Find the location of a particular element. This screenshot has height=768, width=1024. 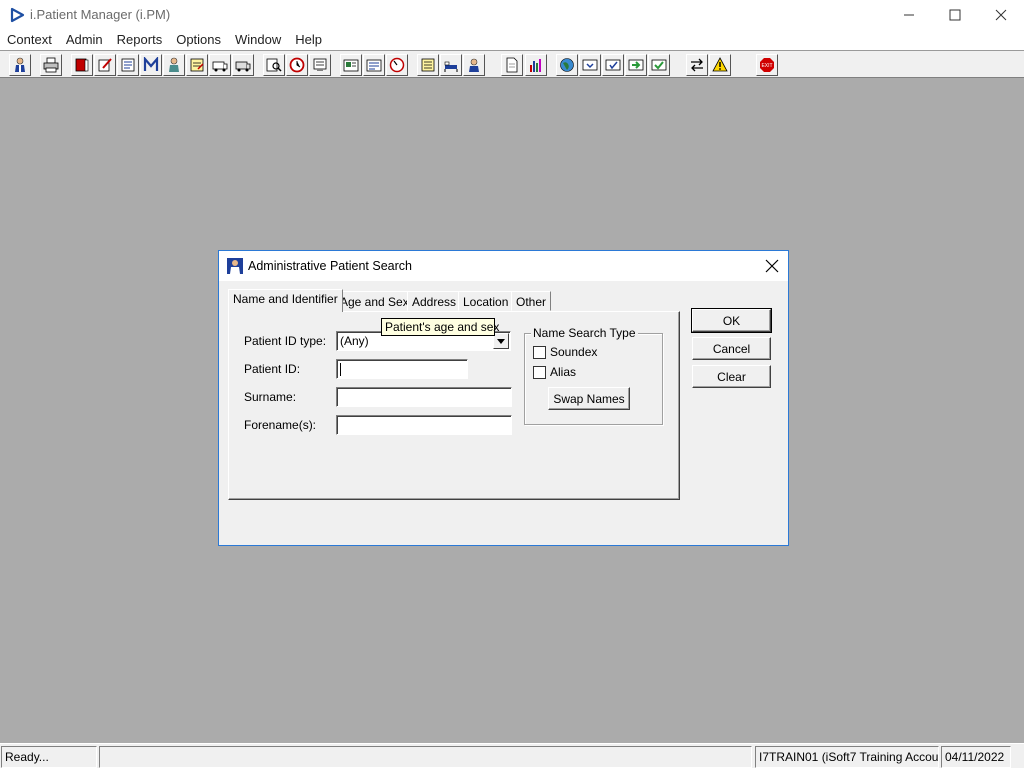

toolbar-print-button is located at coordinates (51, 65).